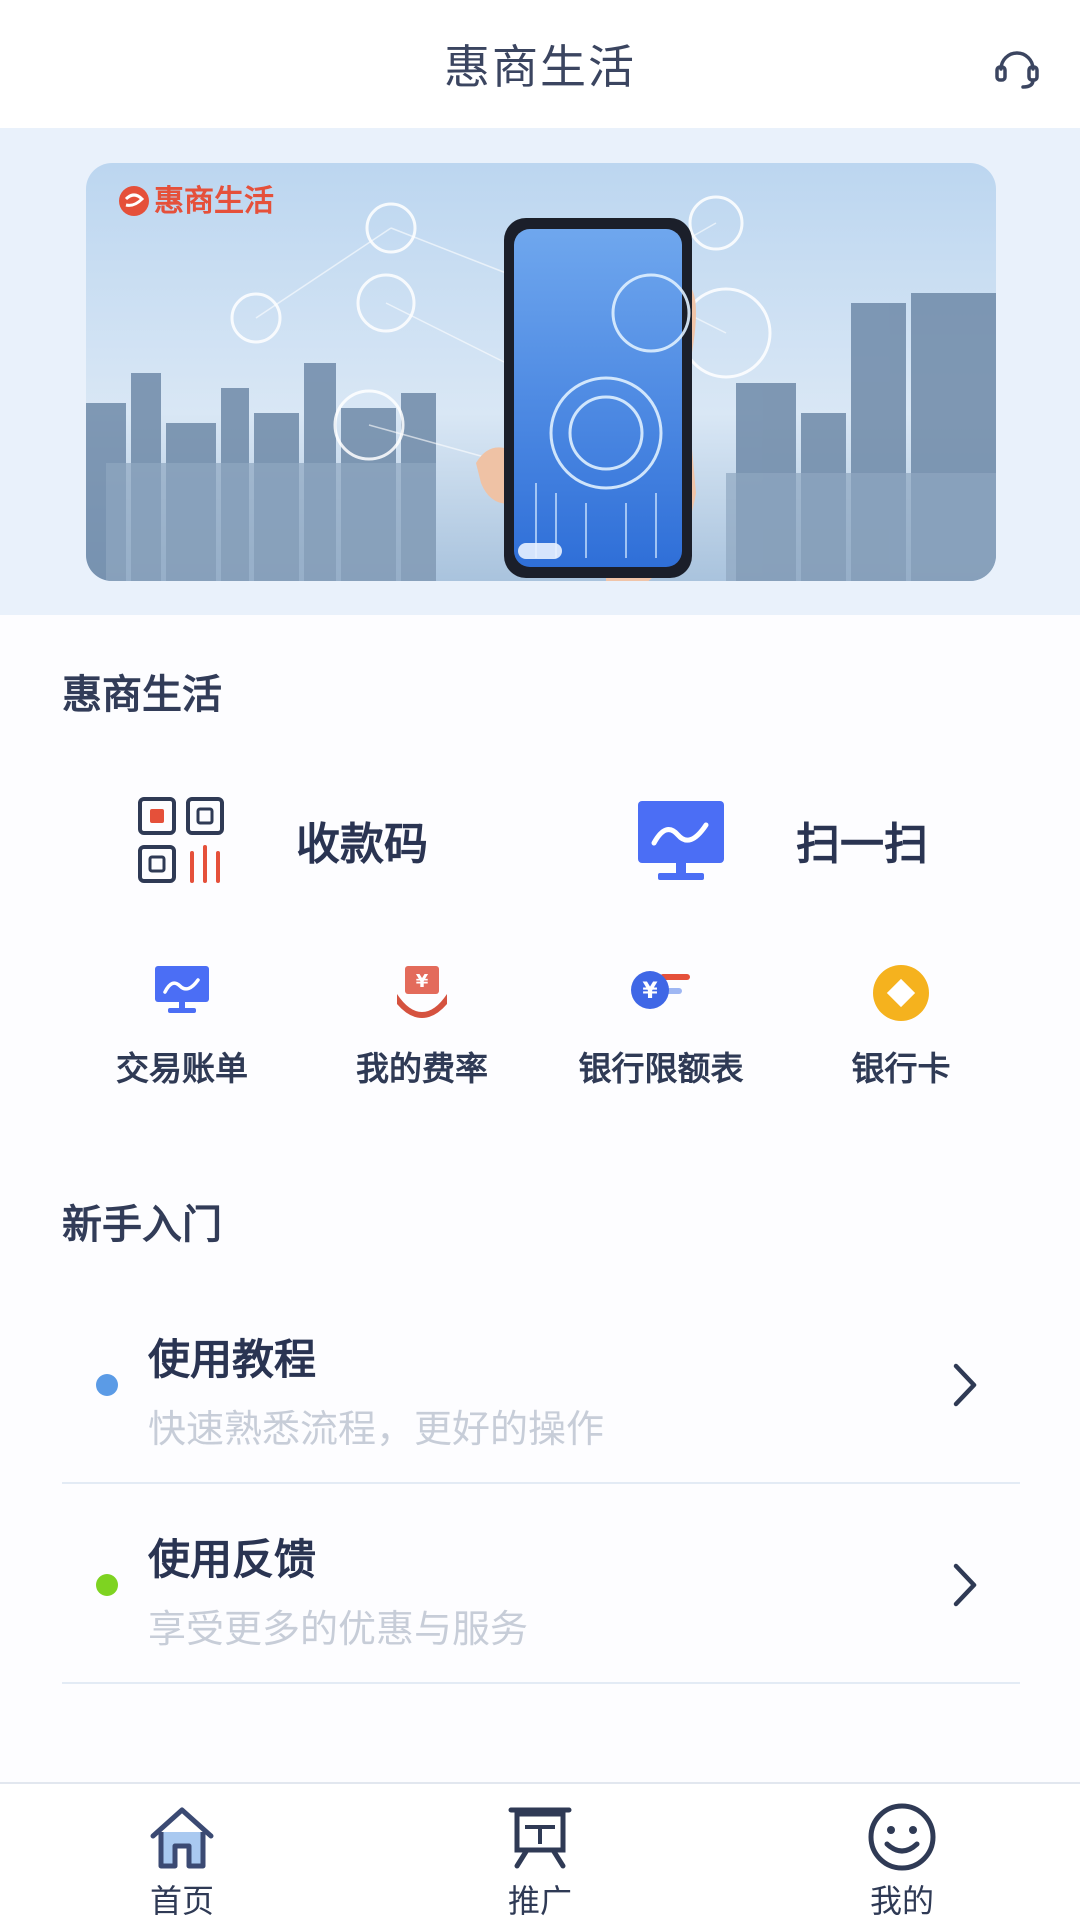 The width and height of the screenshot is (1080, 1920). What do you see at coordinates (181, 1901) in the screenshot?
I see `tab-label-home: 首页` at bounding box center [181, 1901].